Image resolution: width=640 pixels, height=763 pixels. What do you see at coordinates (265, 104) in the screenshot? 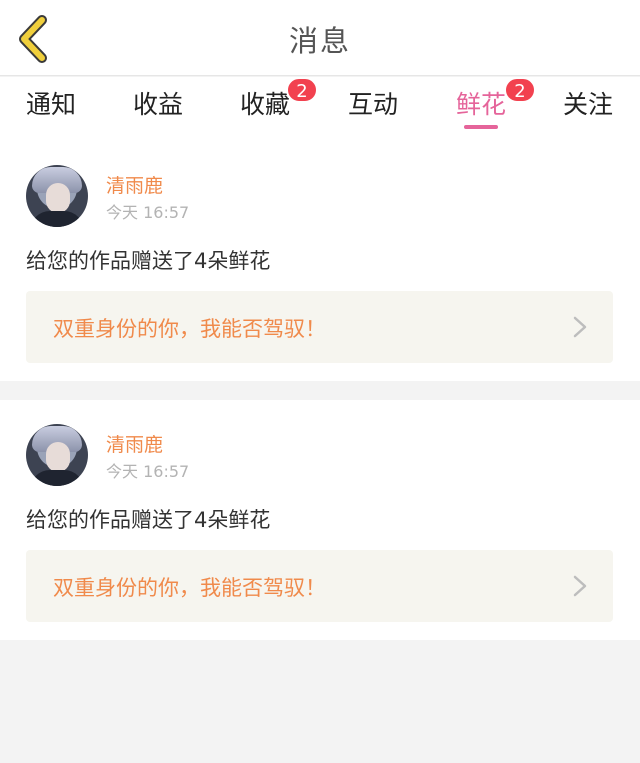
I see `tab-label: 收藏` at bounding box center [265, 104].